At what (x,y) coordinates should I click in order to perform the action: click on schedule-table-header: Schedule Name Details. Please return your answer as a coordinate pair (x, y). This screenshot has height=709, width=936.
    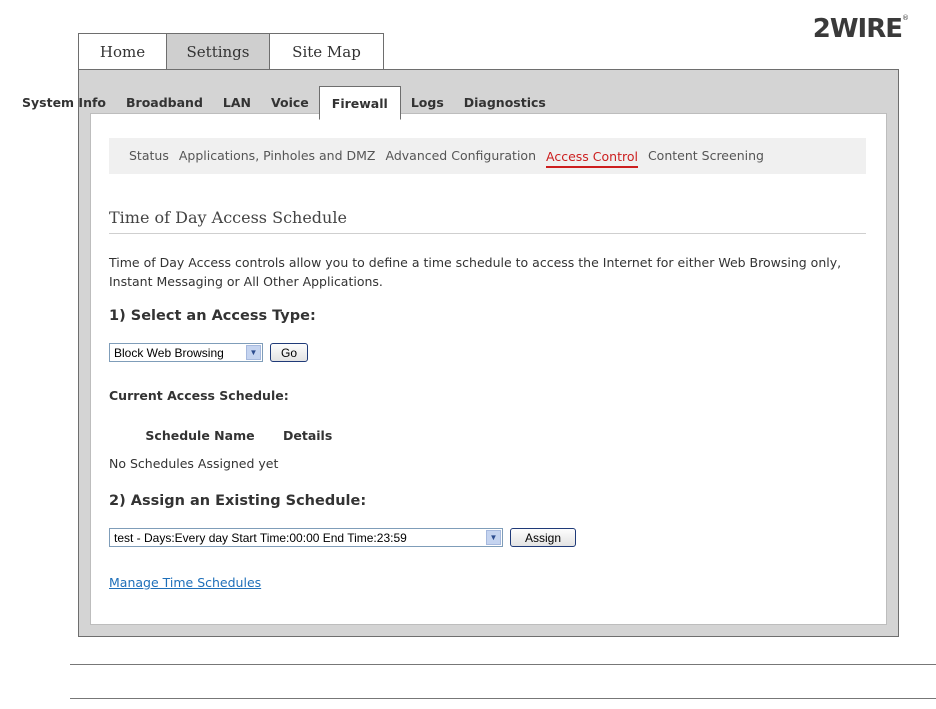
    Looking at the image, I should click on (242, 438).